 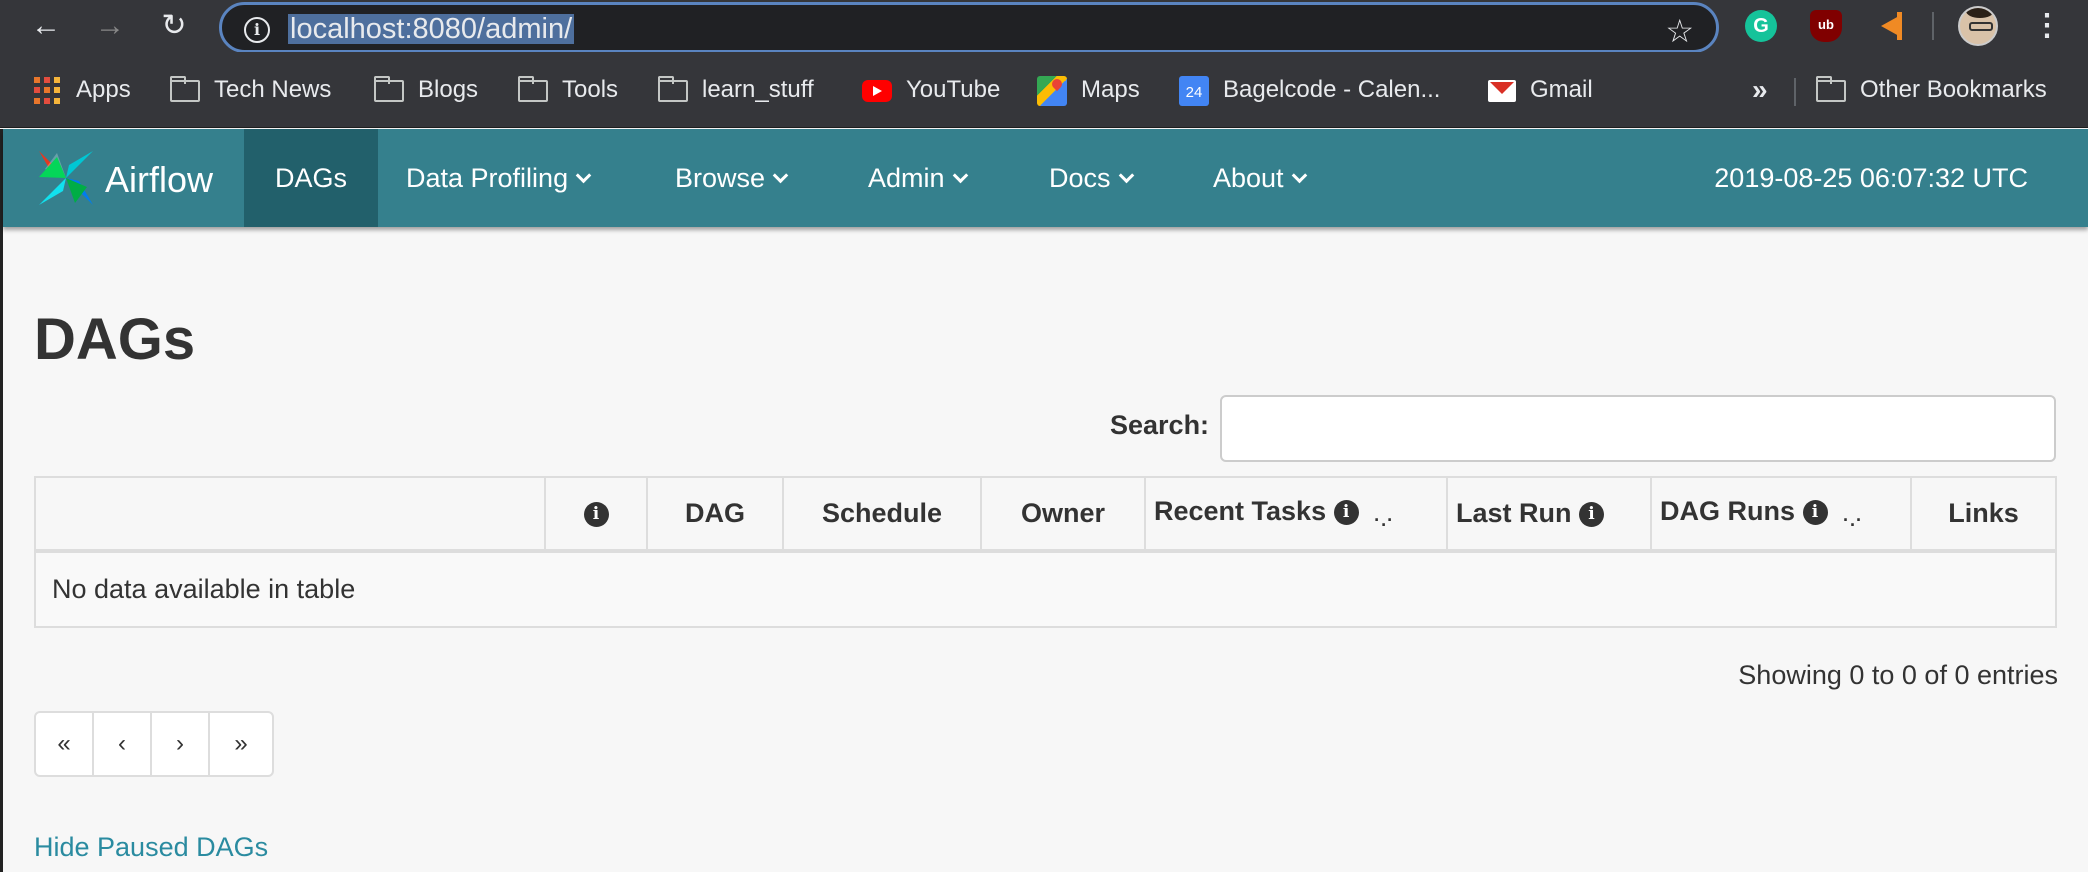 What do you see at coordinates (1160, 425) in the screenshot?
I see `search-label: Search:` at bounding box center [1160, 425].